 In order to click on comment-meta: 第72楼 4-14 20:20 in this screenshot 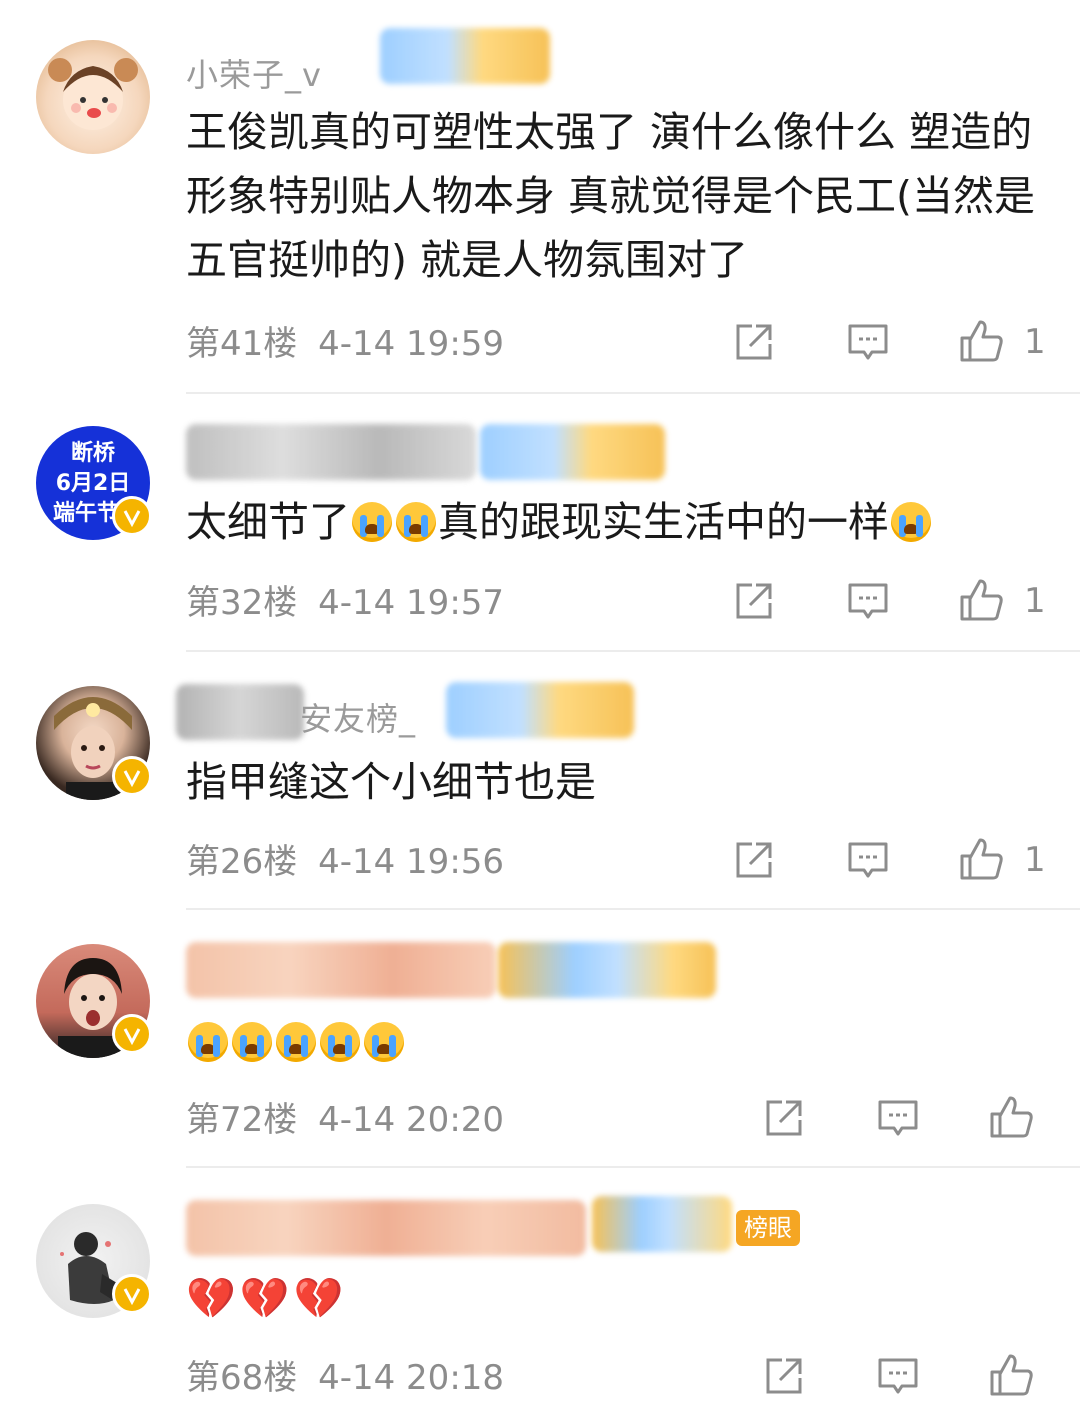, I will do `click(345, 1120)`.